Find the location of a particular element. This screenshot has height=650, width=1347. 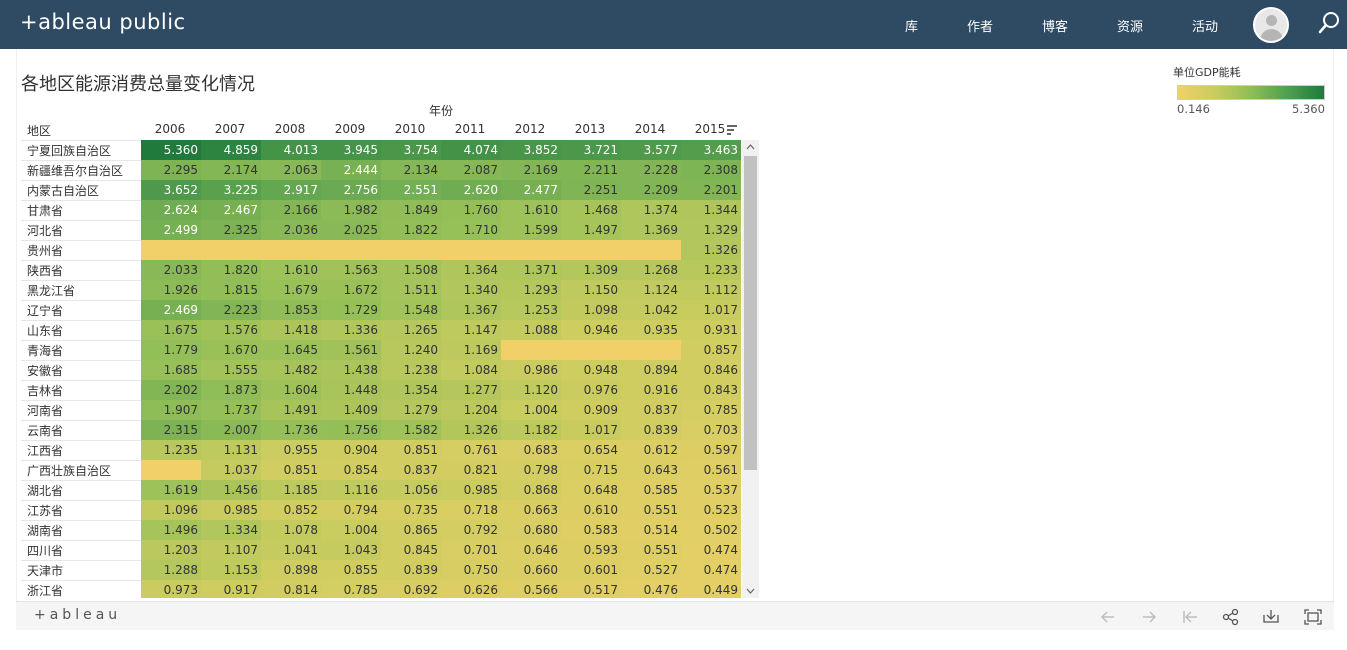

heatmap-cell: 2.308 is located at coordinates (711, 170).